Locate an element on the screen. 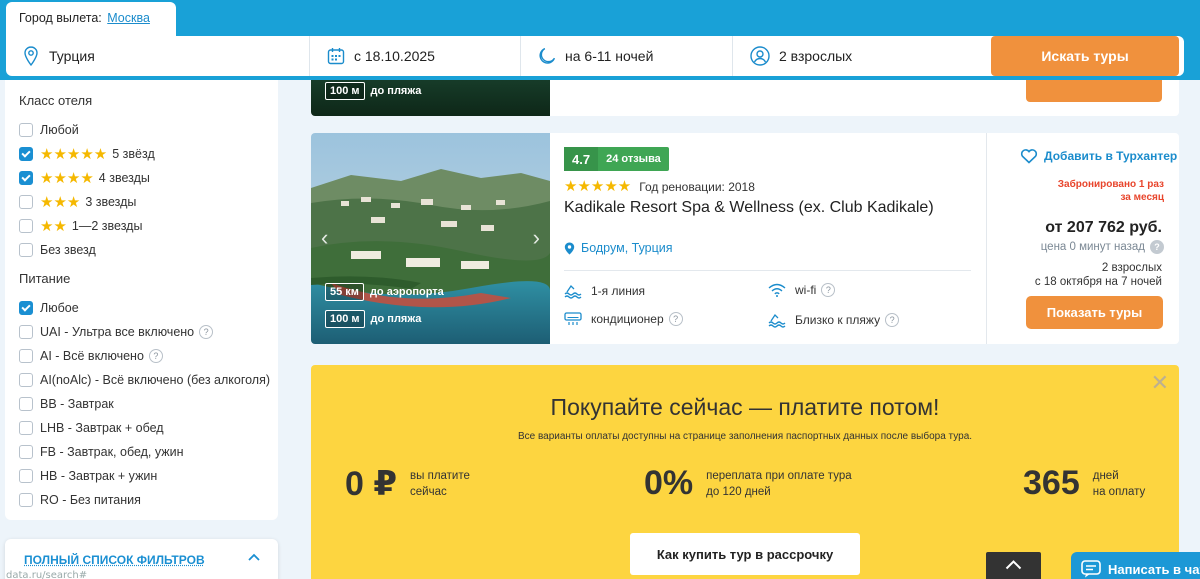  beach-distance-badge: 100 м до пляжа is located at coordinates (373, 319).